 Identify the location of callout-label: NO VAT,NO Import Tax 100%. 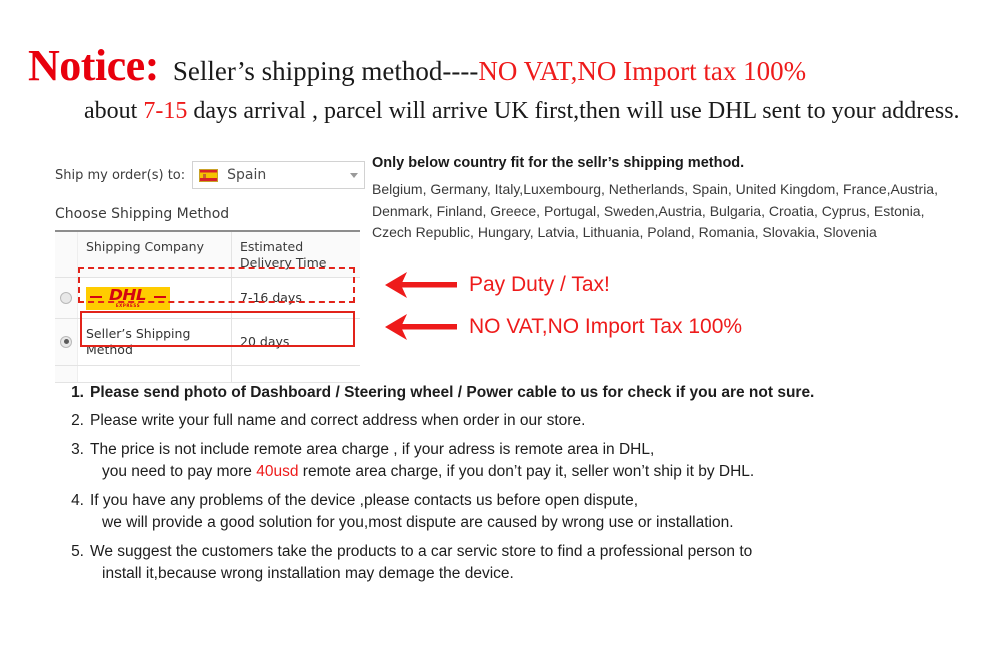
(606, 326).